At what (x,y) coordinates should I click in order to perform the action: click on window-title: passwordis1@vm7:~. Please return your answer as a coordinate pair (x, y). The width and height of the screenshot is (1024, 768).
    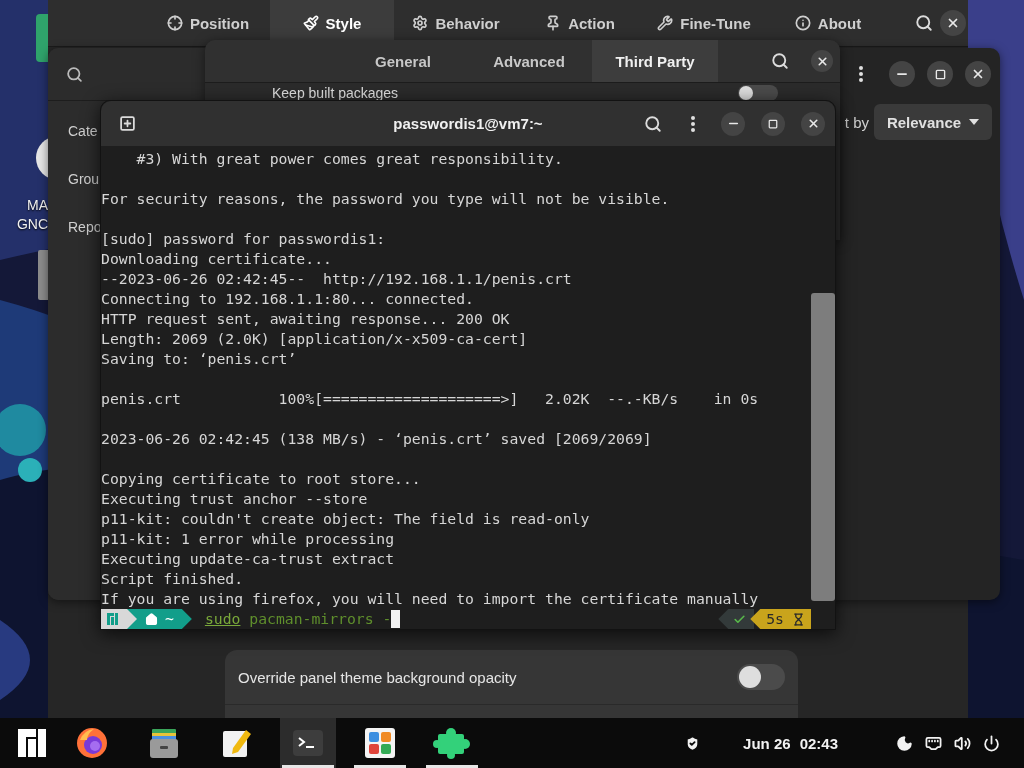
    Looking at the image, I should click on (468, 123).